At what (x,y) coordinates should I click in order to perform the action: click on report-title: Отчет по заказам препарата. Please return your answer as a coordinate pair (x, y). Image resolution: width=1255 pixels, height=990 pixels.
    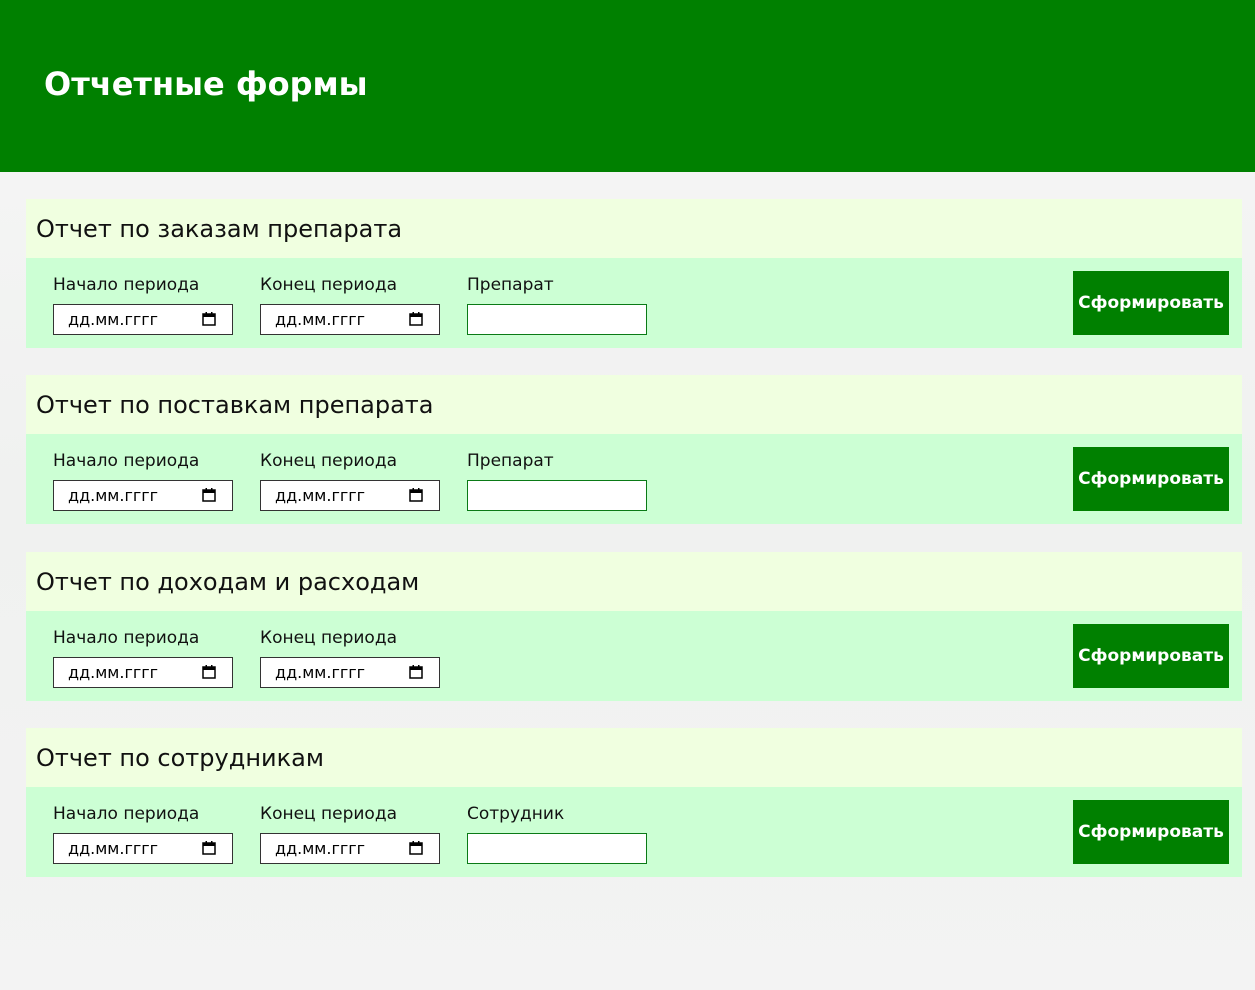
    Looking at the image, I should click on (219, 229).